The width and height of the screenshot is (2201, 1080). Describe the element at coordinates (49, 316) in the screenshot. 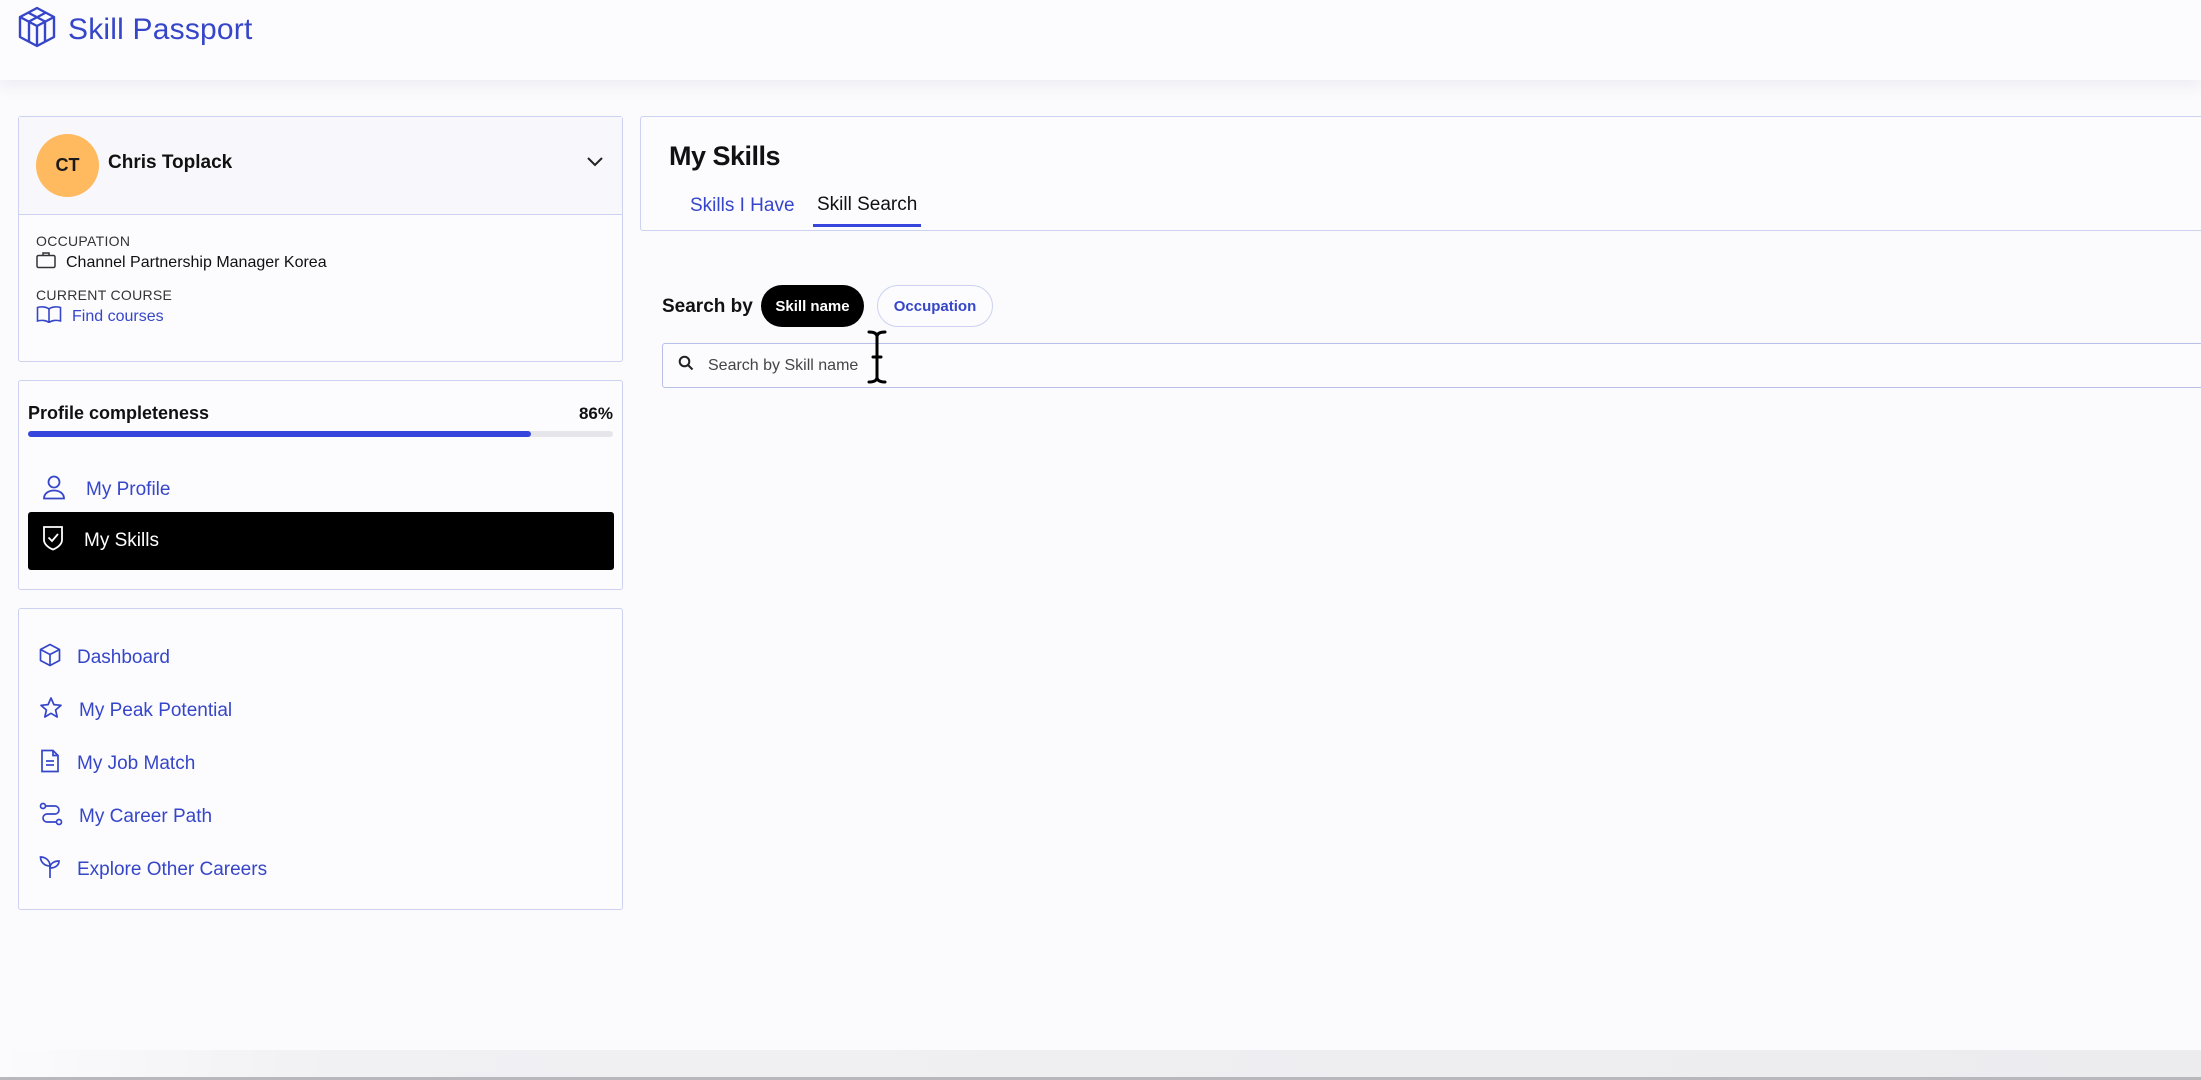

I see `open-book-icon` at that location.